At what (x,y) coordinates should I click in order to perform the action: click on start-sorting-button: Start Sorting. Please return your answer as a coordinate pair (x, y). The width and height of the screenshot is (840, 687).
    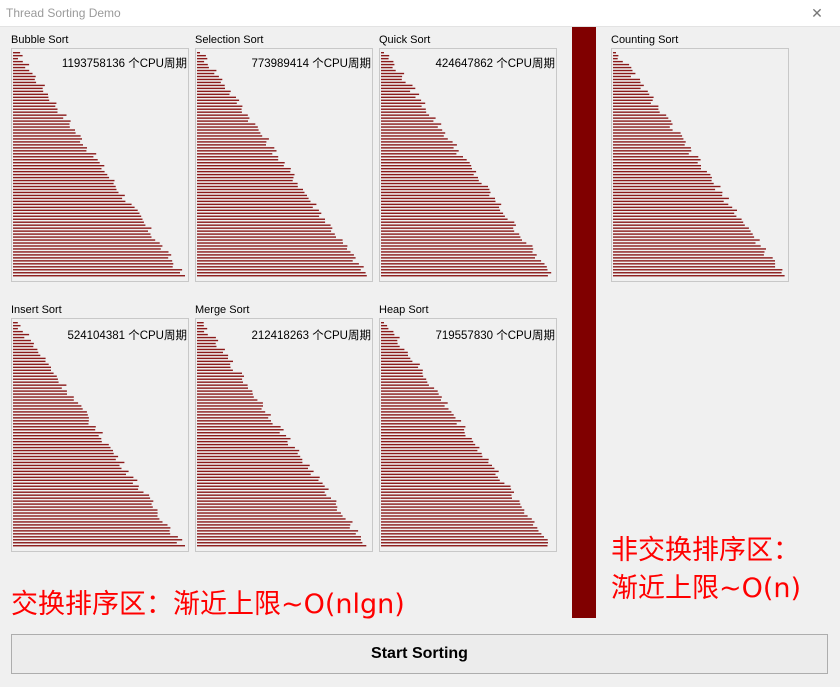
    Looking at the image, I should click on (419, 654).